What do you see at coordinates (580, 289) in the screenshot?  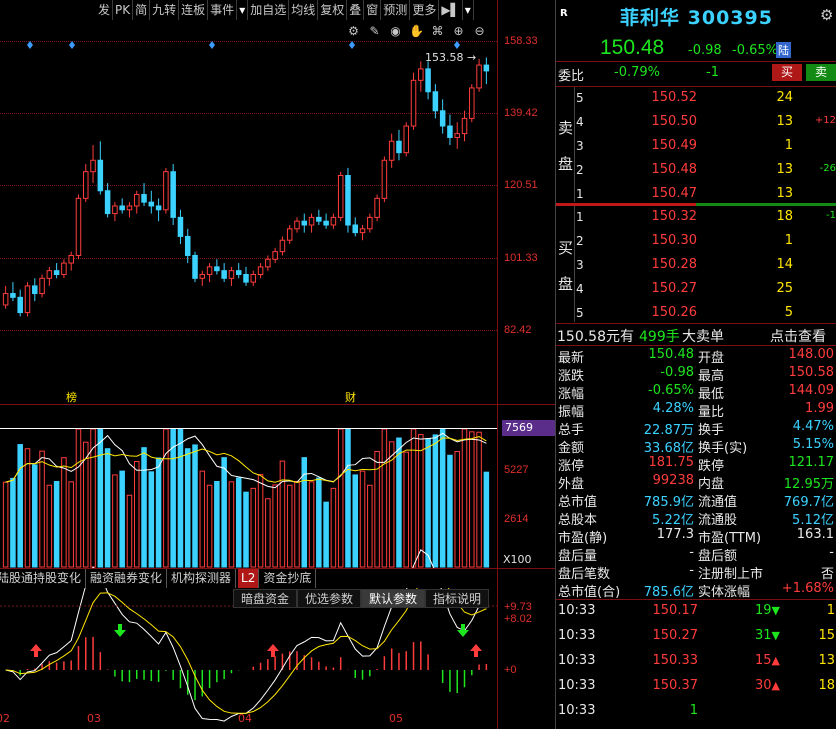 I see `bids-level: 4` at bounding box center [580, 289].